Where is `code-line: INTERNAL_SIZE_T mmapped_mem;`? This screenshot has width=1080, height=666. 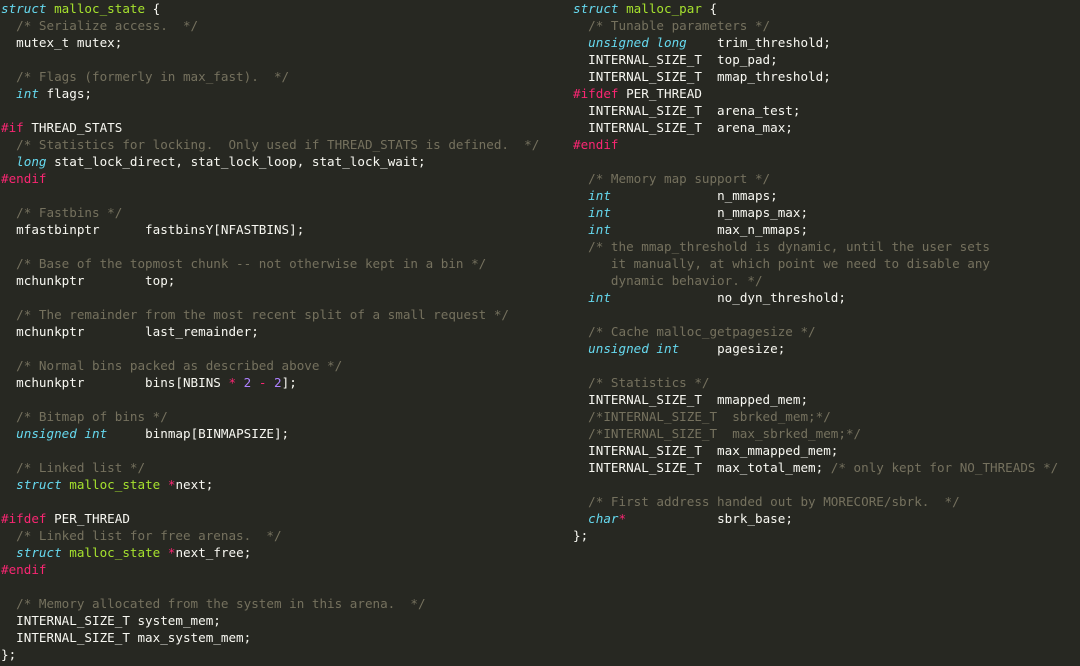 code-line: INTERNAL_SIZE_T mmapped_mem; is located at coordinates (826, 399).